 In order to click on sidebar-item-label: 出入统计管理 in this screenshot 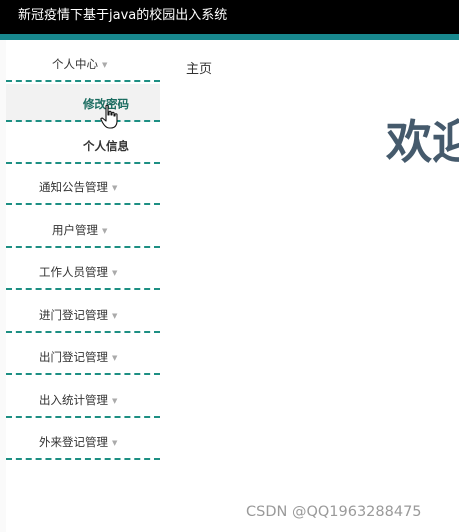, I will do `click(73, 400)`.